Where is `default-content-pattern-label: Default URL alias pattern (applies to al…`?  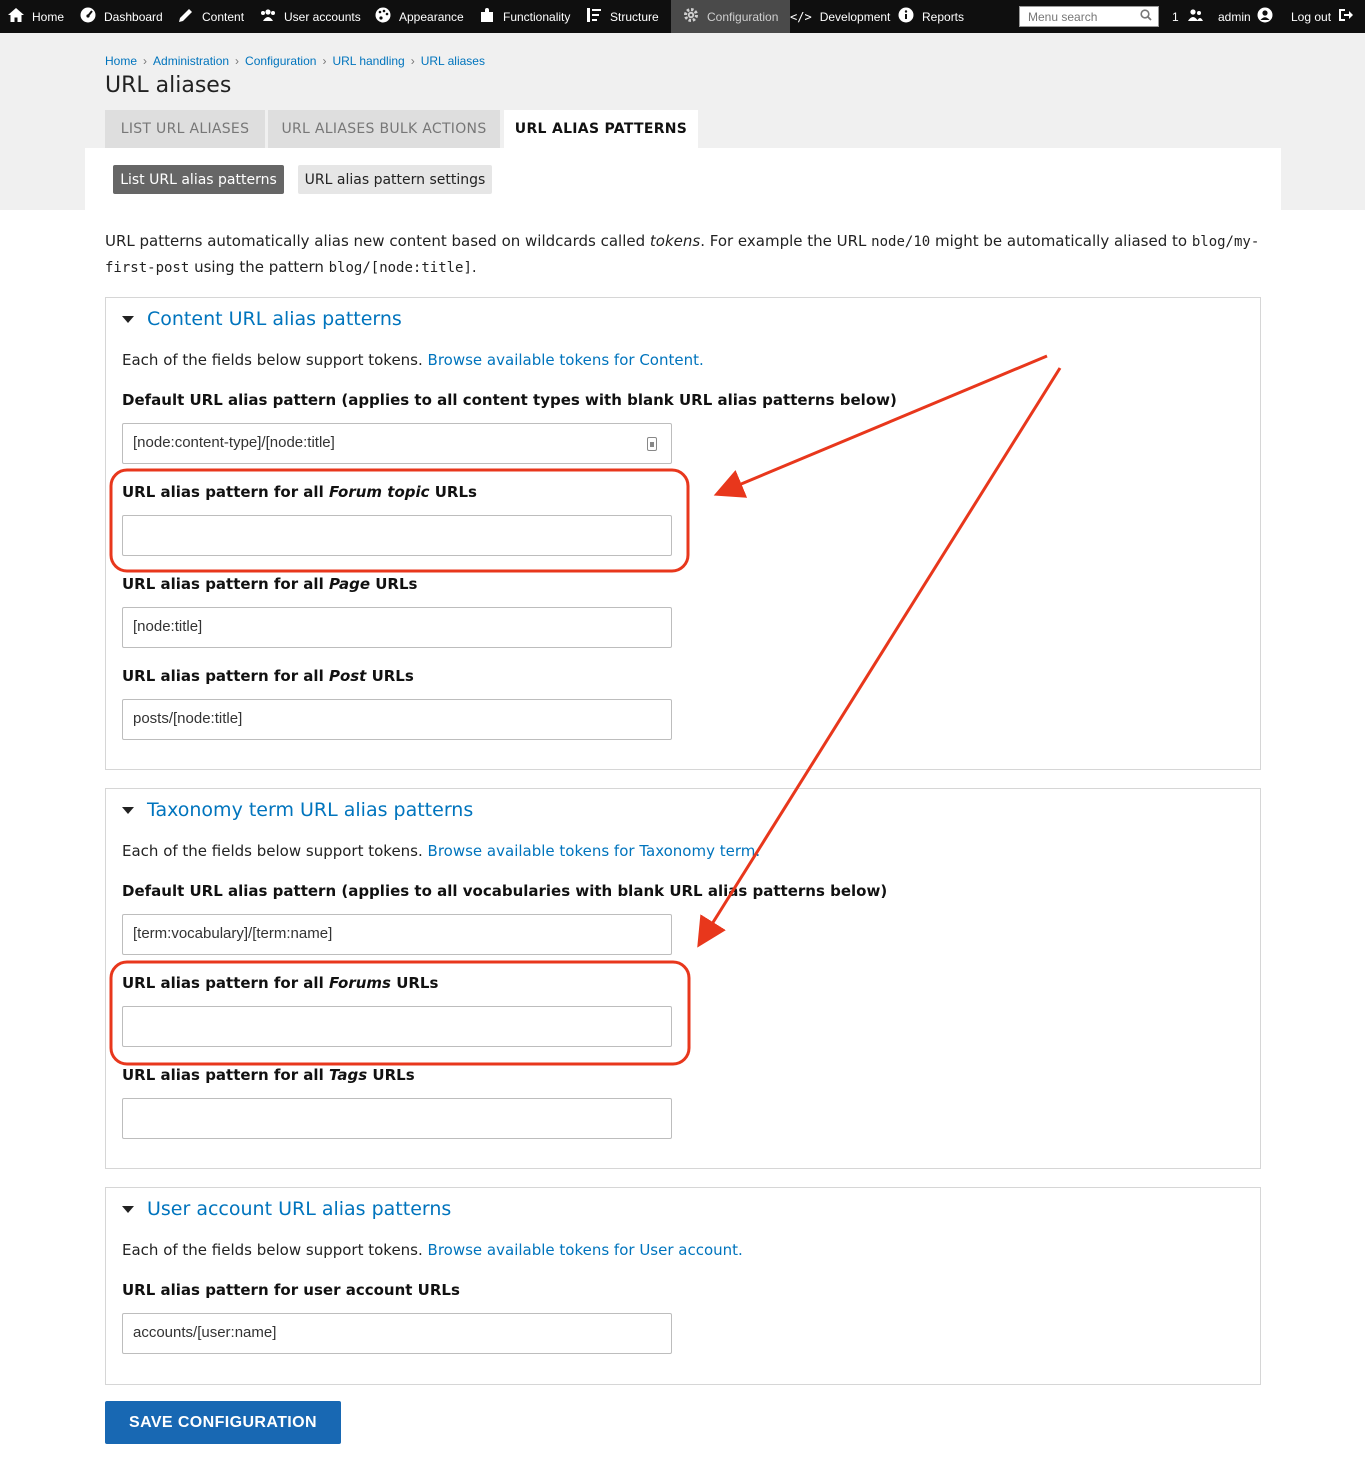
default-content-pattern-label: Default URL alias pattern (applies to al… is located at coordinates (509, 400).